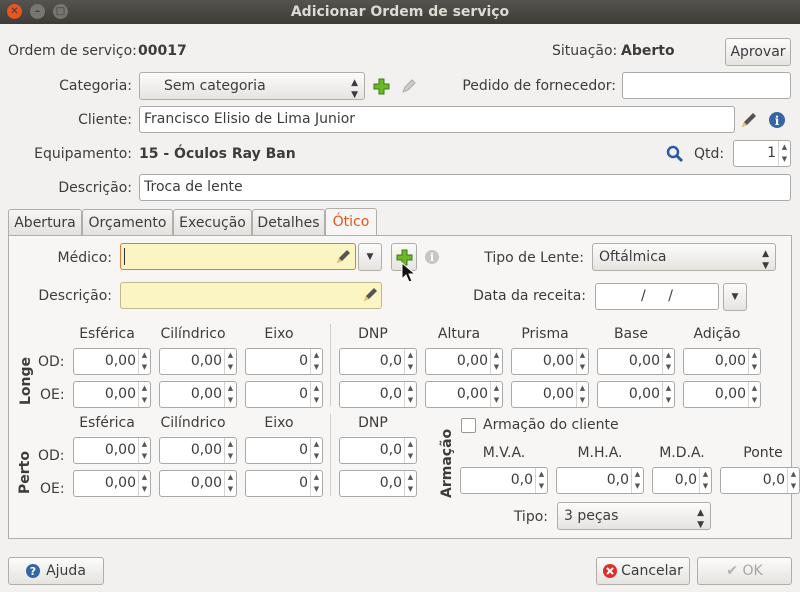  Describe the element at coordinates (744, 571) in the screenshot. I see `ok-button: ✔ OK` at that location.